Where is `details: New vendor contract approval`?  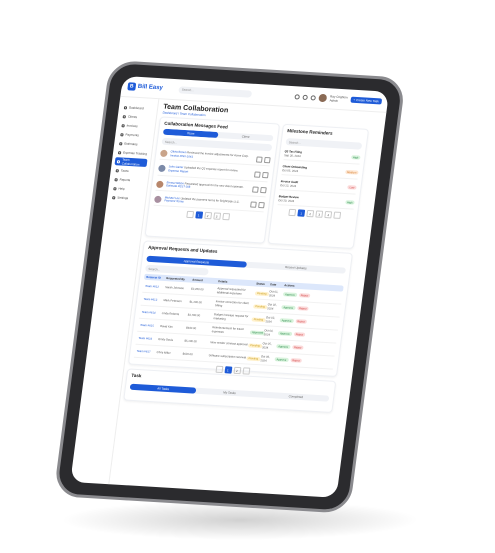
details: New vendor contract approval is located at coordinates (229, 343).